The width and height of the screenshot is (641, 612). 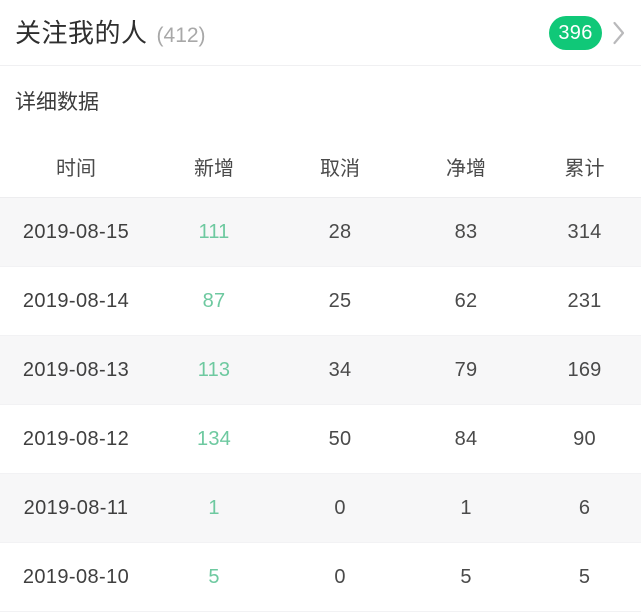 I want to click on follower-total-count: (412), so click(x=181, y=35).